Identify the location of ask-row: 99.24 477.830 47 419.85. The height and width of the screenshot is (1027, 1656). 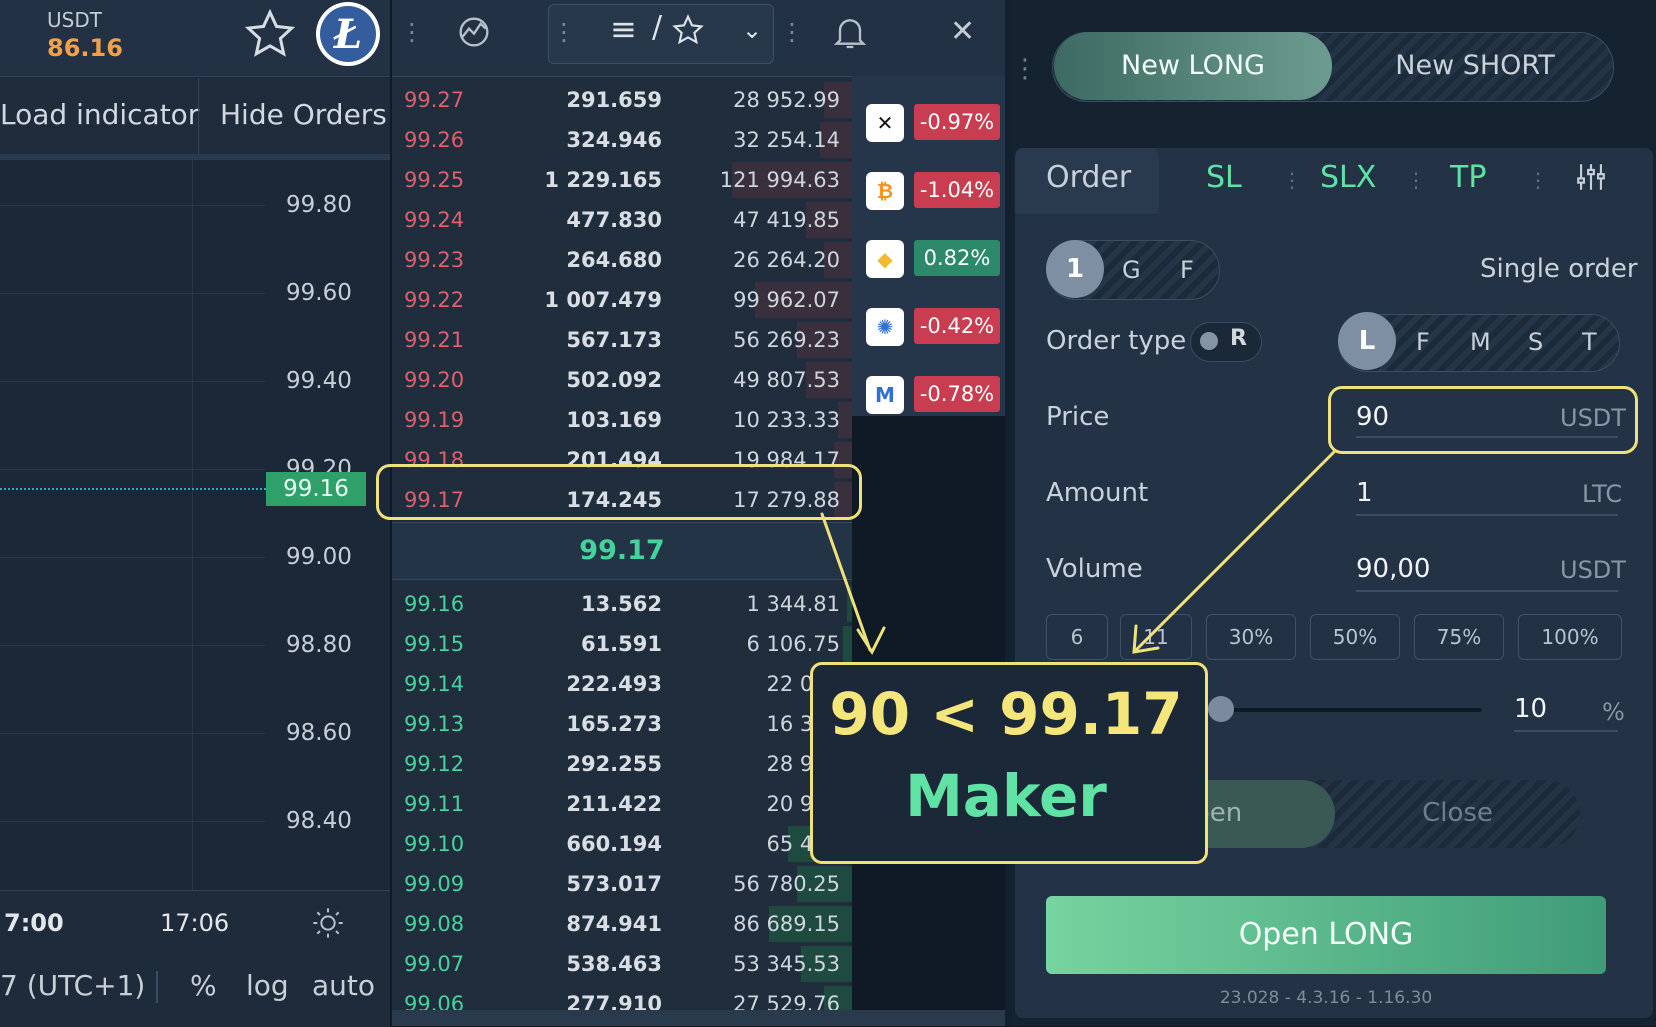
(622, 220).